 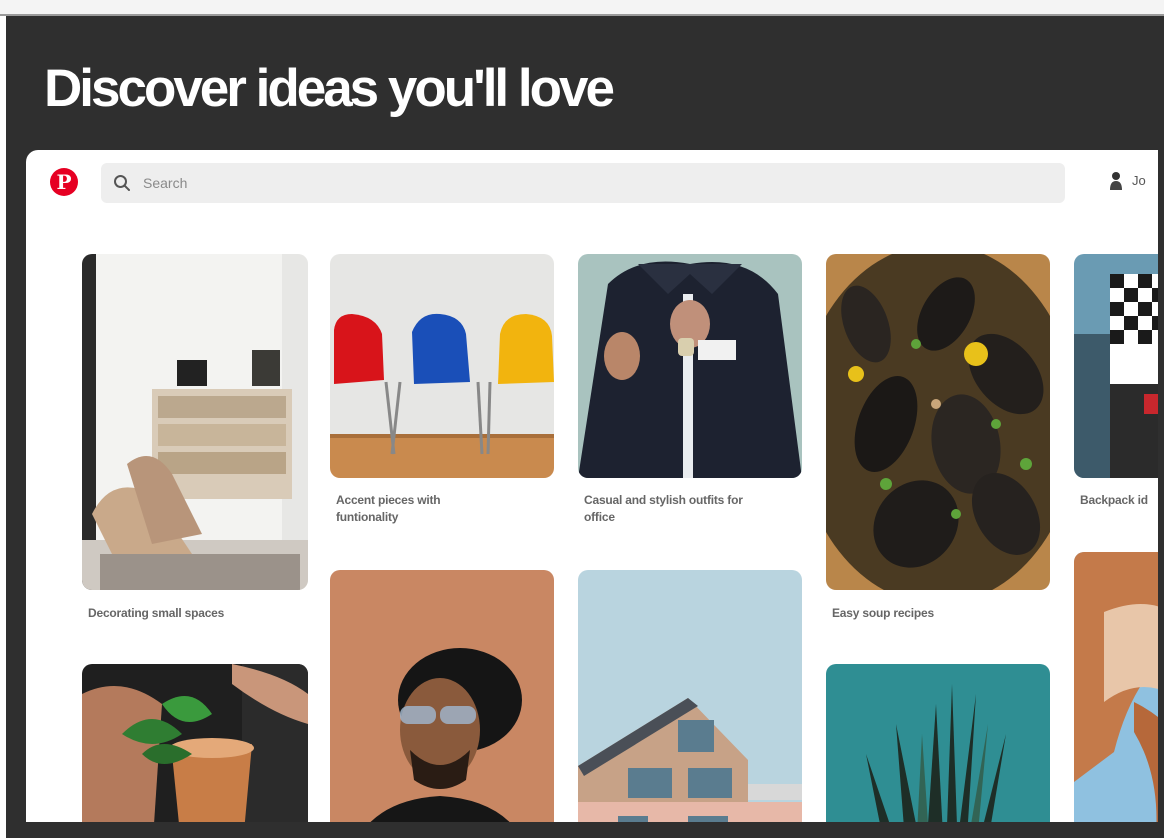 What do you see at coordinates (64, 182) in the screenshot?
I see `pinterest-logo-icon: P` at bounding box center [64, 182].